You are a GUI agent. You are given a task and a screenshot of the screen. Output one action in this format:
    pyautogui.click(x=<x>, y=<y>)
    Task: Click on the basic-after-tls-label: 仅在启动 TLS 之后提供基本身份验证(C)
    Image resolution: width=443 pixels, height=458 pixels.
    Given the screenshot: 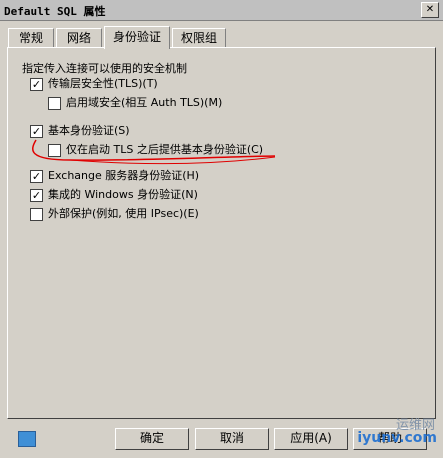 What is the action you would take?
    pyautogui.click(x=165, y=149)
    